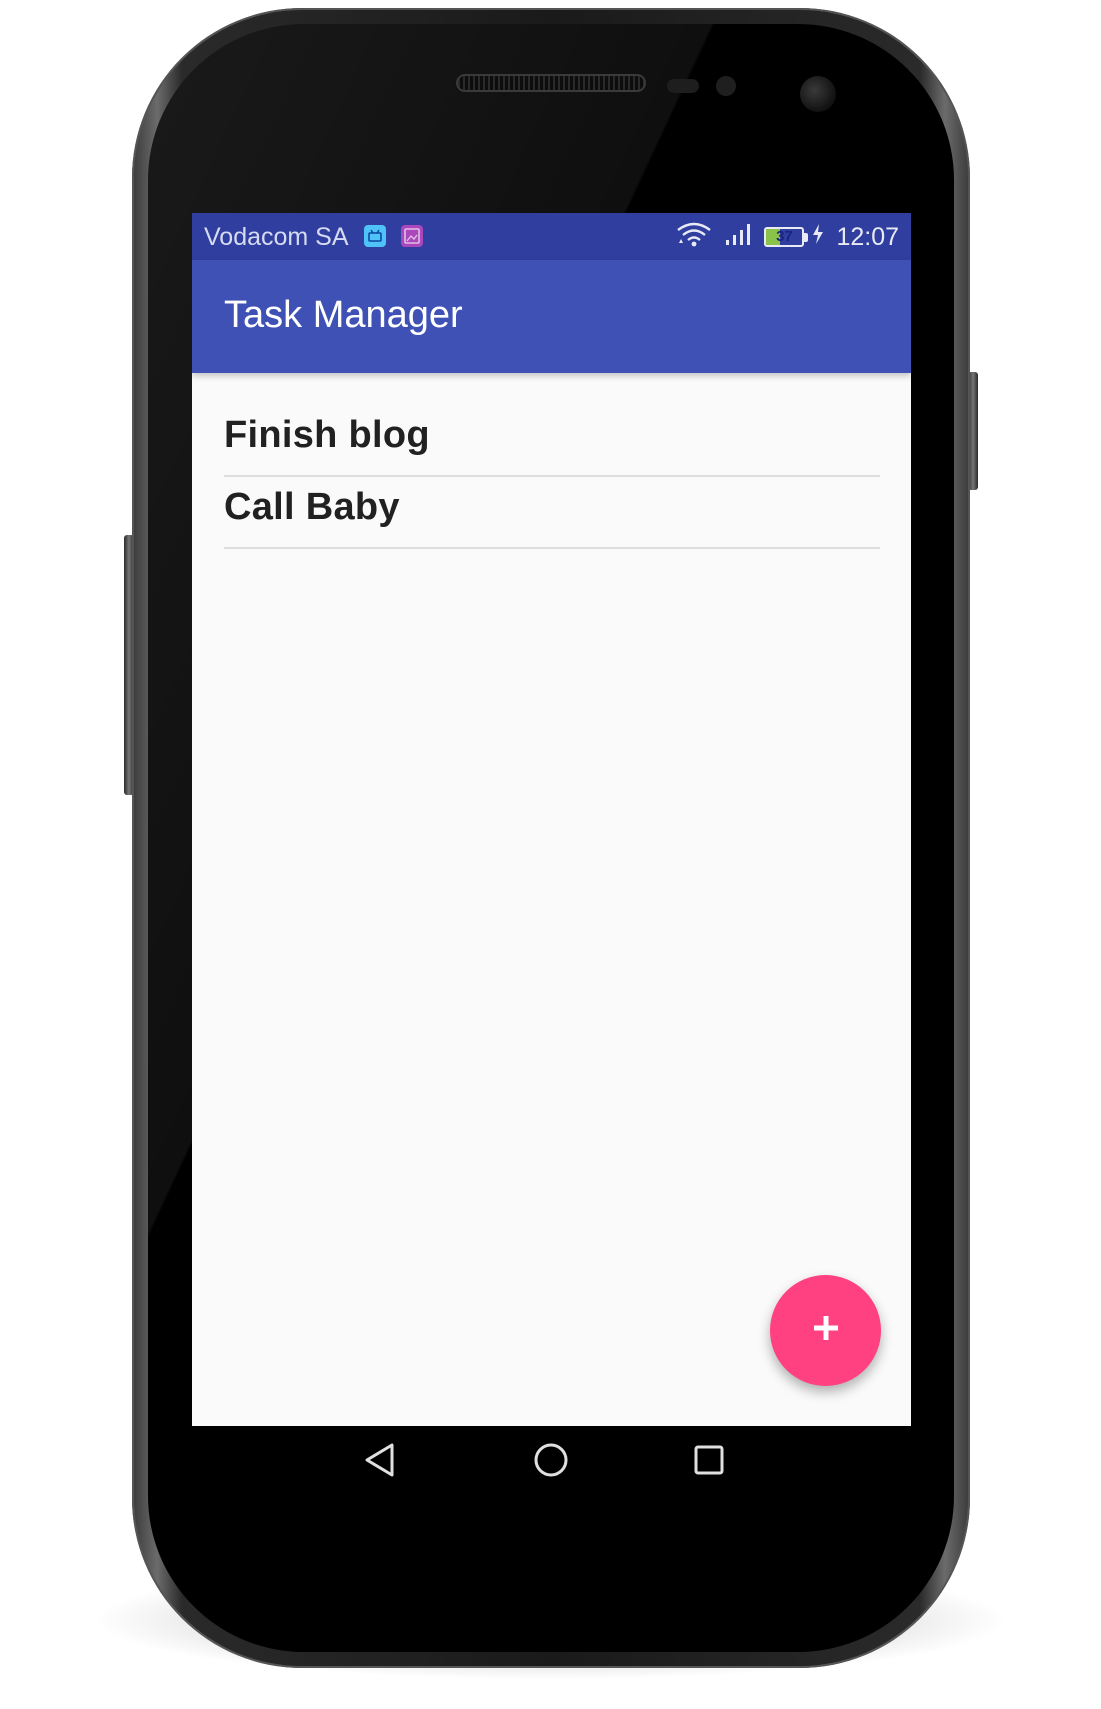 The image size is (1101, 1709). I want to click on battery-nub, so click(806, 237).